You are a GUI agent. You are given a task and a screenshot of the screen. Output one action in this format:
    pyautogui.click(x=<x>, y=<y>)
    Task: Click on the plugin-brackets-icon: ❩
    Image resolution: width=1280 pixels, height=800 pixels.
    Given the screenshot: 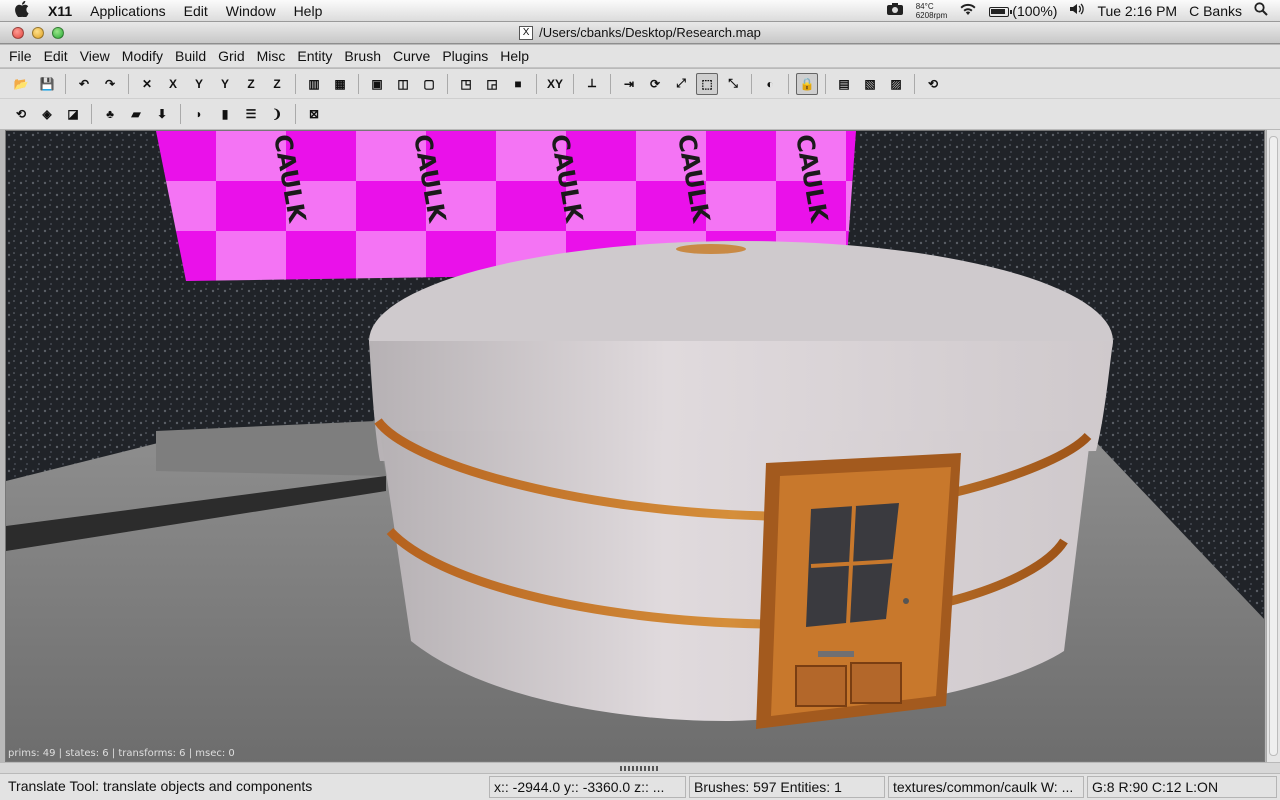 What is the action you would take?
    pyautogui.click(x=277, y=114)
    